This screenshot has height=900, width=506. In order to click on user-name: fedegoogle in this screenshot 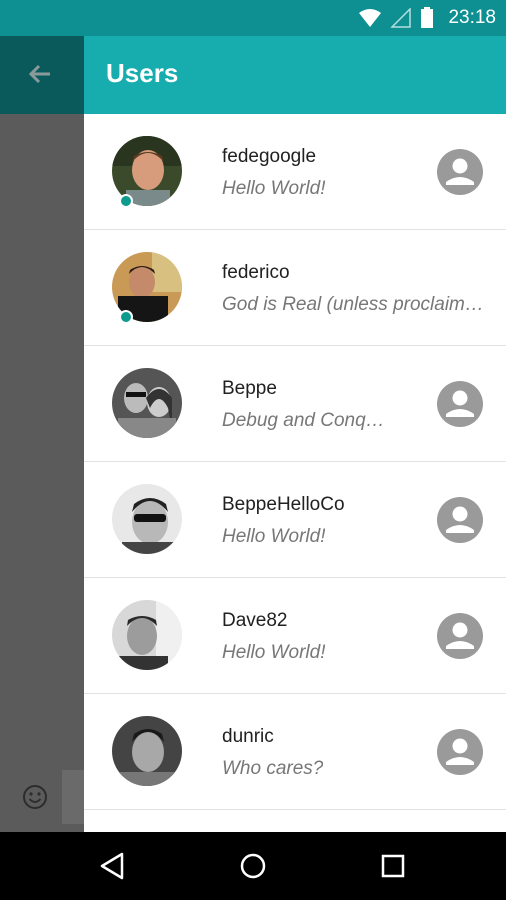, I will do `click(269, 156)`.